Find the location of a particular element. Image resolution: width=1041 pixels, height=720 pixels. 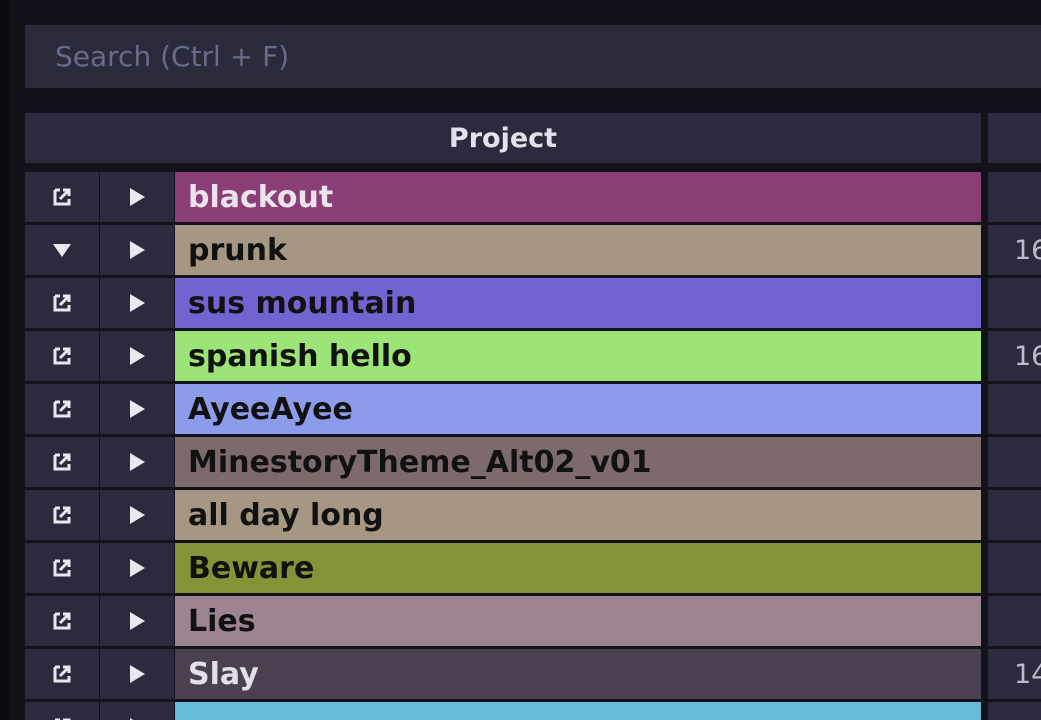

next-column-cell: 14 is located at coordinates (1014, 674).